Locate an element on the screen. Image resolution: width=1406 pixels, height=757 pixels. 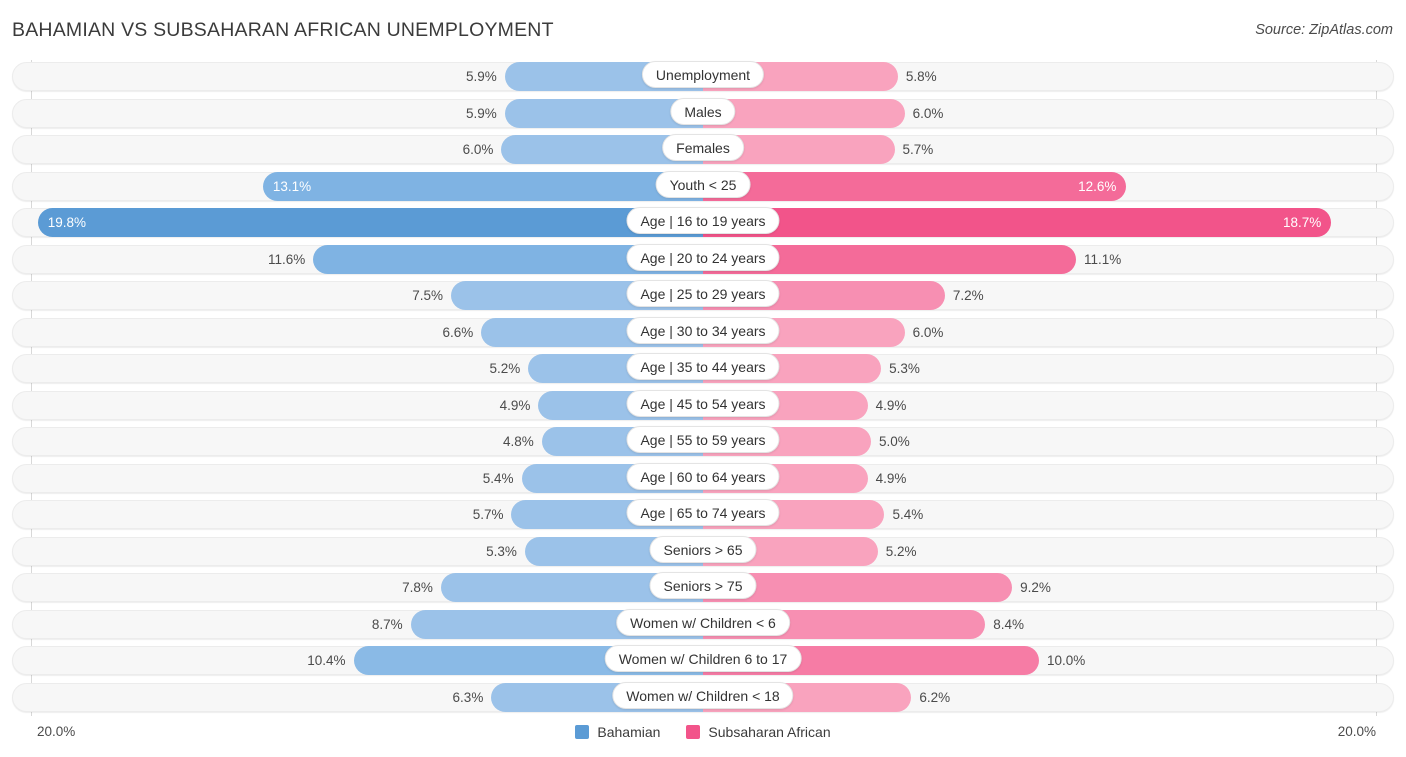
bar-value-left: 11.6% is located at coordinates (286, 259).